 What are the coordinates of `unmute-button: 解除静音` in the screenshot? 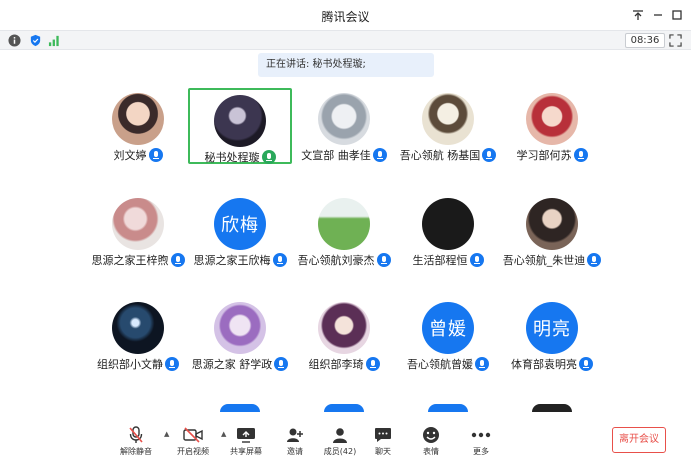 It's located at (136, 443).